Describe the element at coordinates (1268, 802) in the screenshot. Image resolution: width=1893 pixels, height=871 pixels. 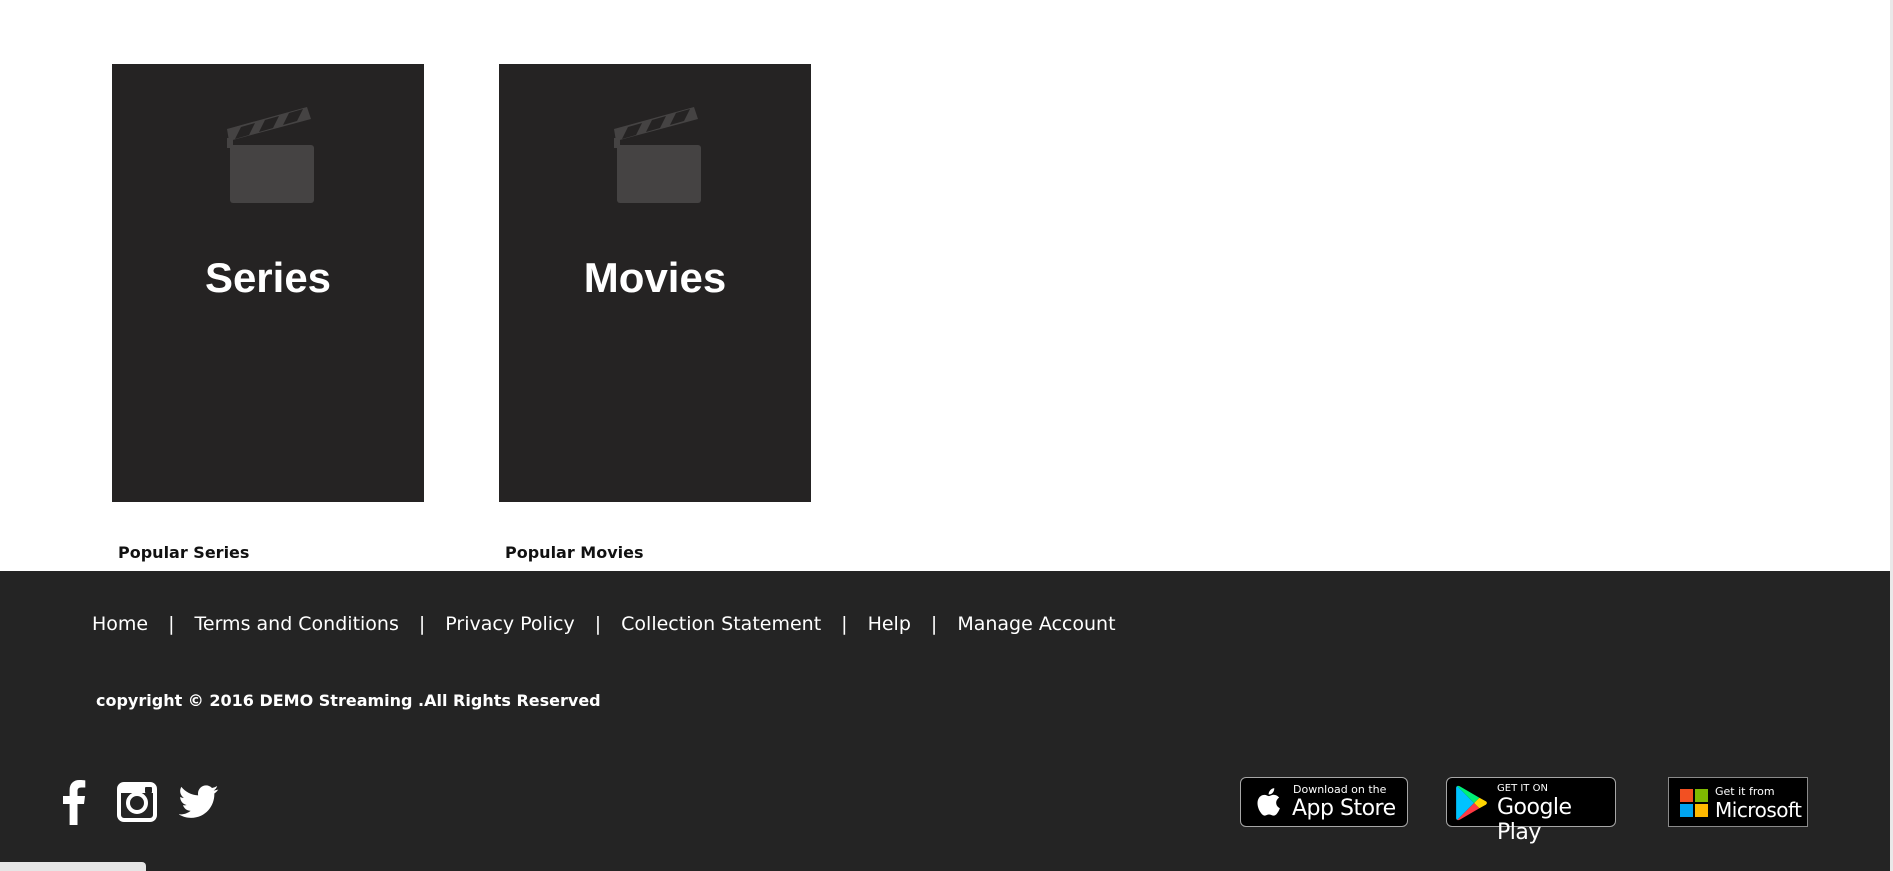
I see `apple-icon` at that location.